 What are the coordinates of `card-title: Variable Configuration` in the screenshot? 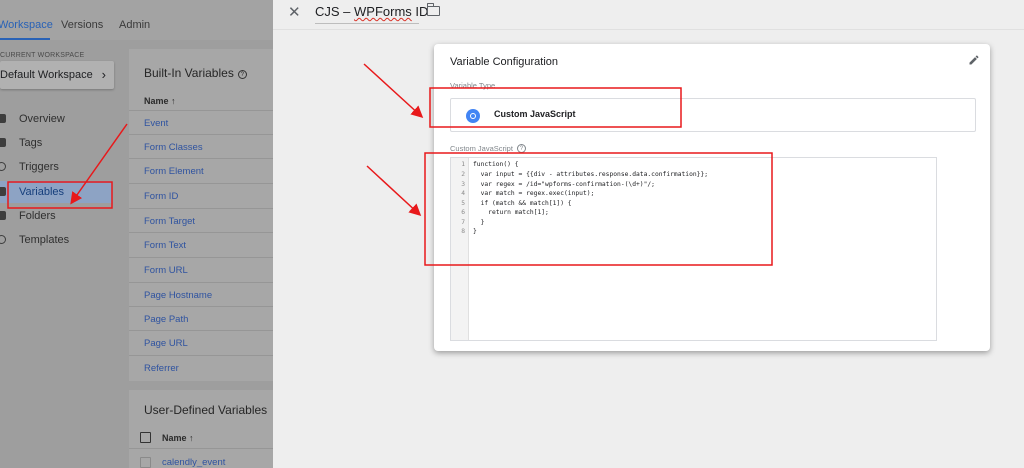 It's located at (504, 62).